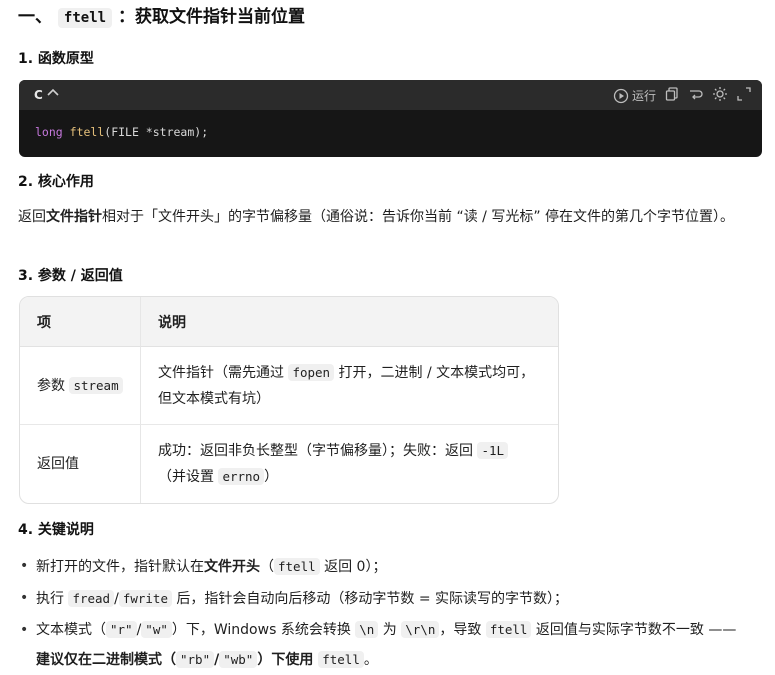 Image resolution: width=775 pixels, height=675 pixels. What do you see at coordinates (156, 132) in the screenshot?
I see `code-params: (FILE *stream);` at bounding box center [156, 132].